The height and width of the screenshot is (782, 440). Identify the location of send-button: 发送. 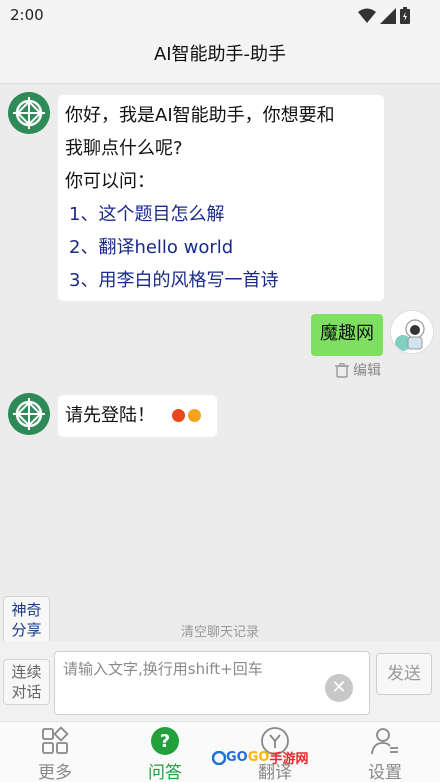
(404, 674).